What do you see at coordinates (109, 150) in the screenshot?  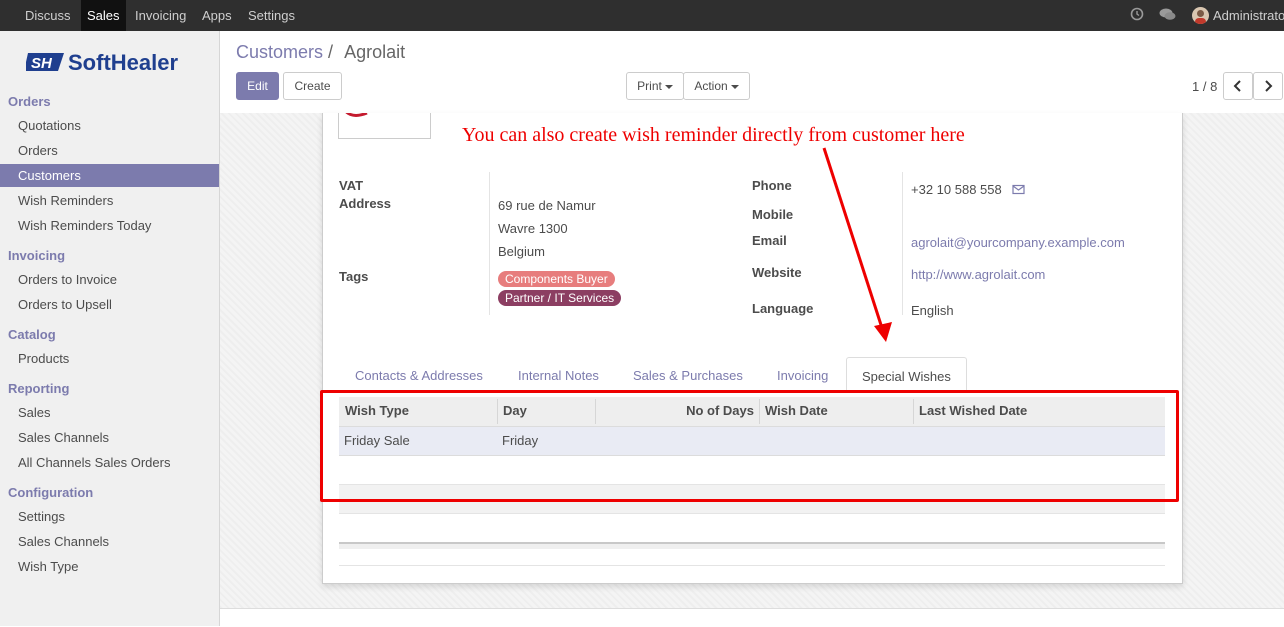 I see `sidebar-item-orders: Orders` at bounding box center [109, 150].